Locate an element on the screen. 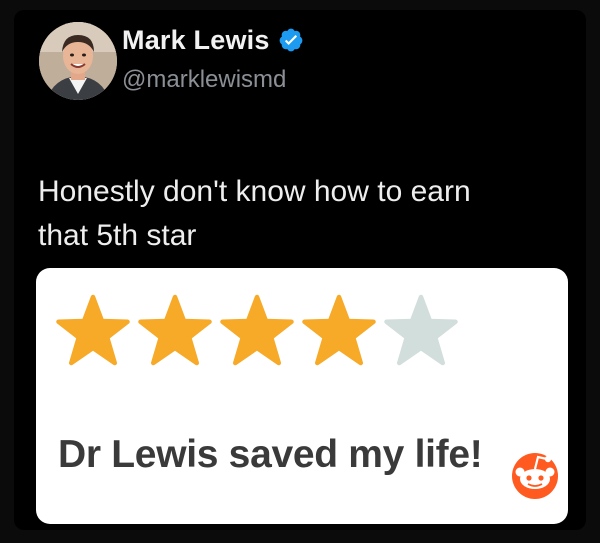 The image size is (600, 543). display-name: Mark Lewis is located at coordinates (196, 40).